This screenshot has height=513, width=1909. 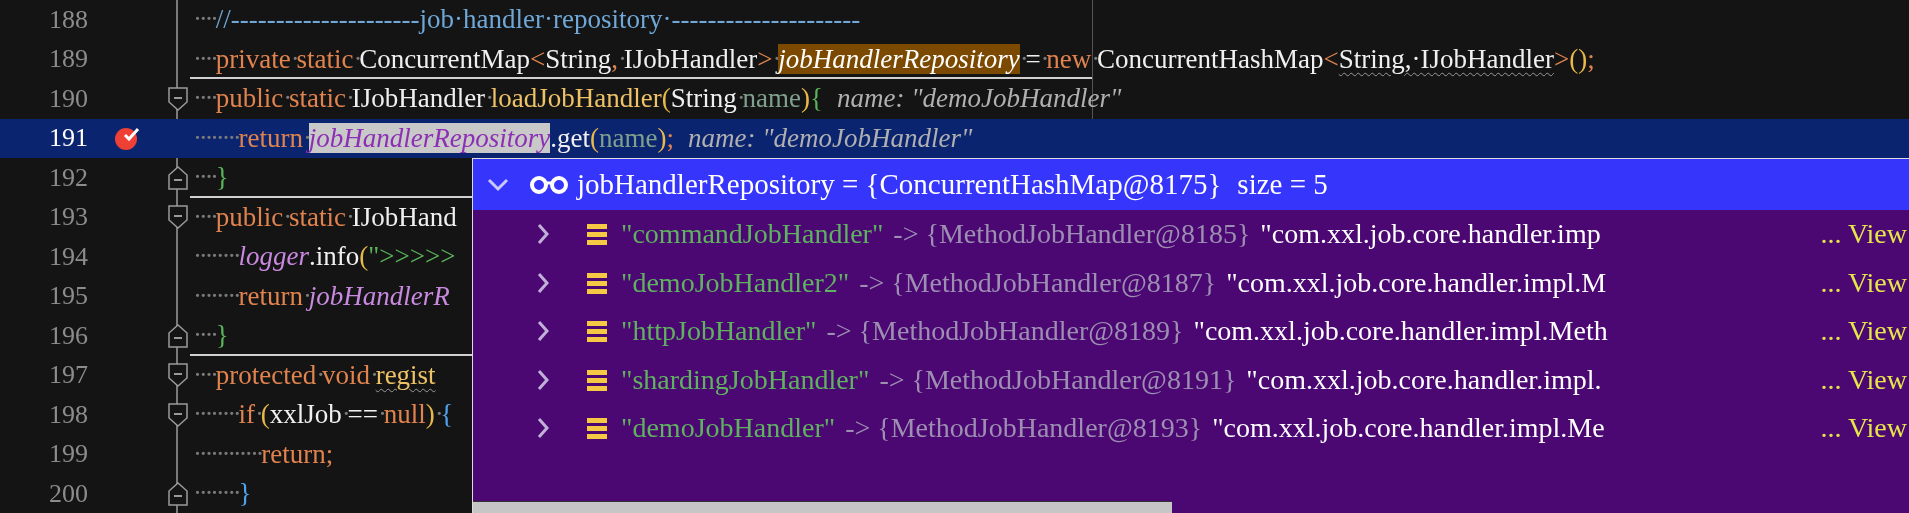 I want to click on entry-value: -> {MethodJobHandler@8193}, so click(x=1024, y=428).